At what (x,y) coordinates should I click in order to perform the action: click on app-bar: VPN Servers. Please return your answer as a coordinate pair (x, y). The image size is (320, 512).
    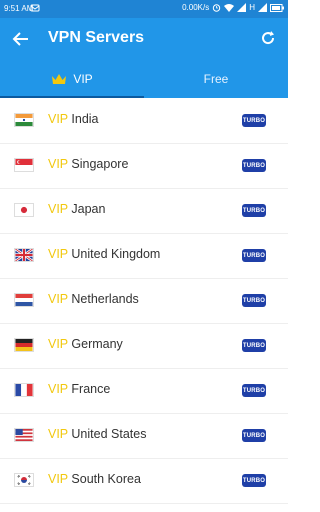
    Looking at the image, I should click on (144, 39).